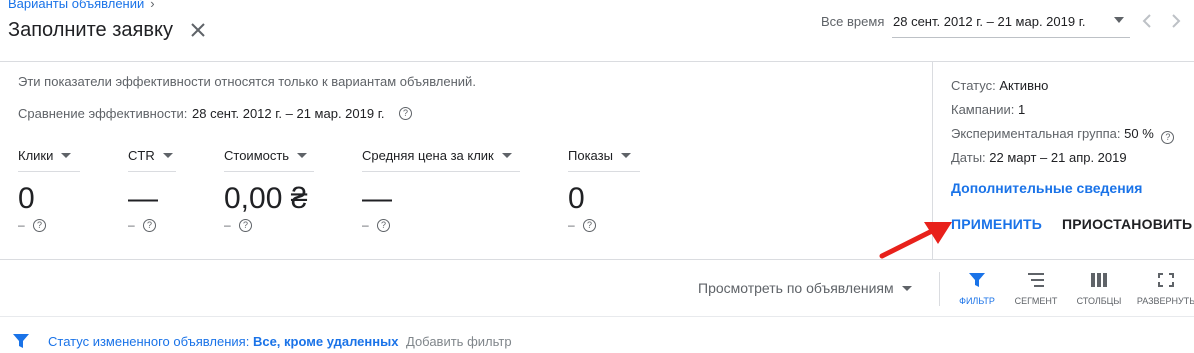 The height and width of the screenshot is (353, 1194). I want to click on campaigns-label: Кампании:, so click(983, 109).